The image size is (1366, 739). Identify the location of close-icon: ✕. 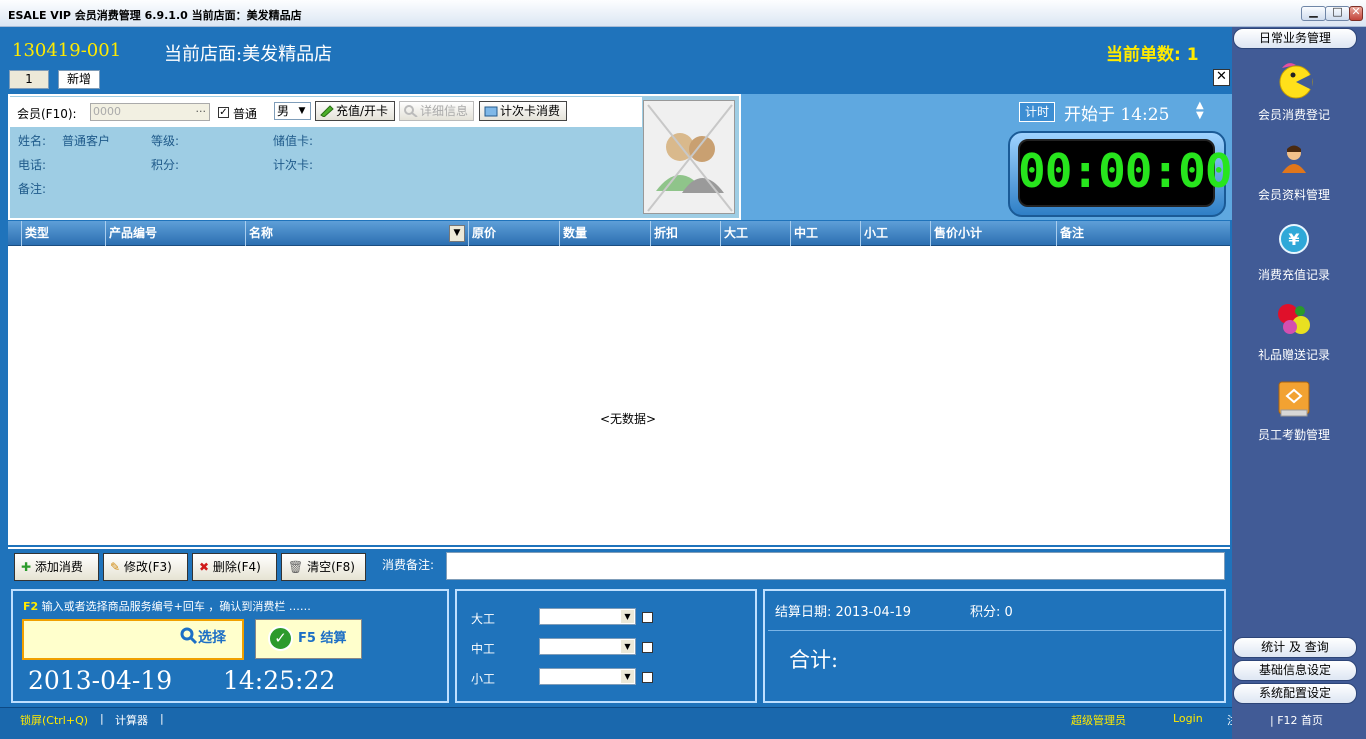
(1356, 11).